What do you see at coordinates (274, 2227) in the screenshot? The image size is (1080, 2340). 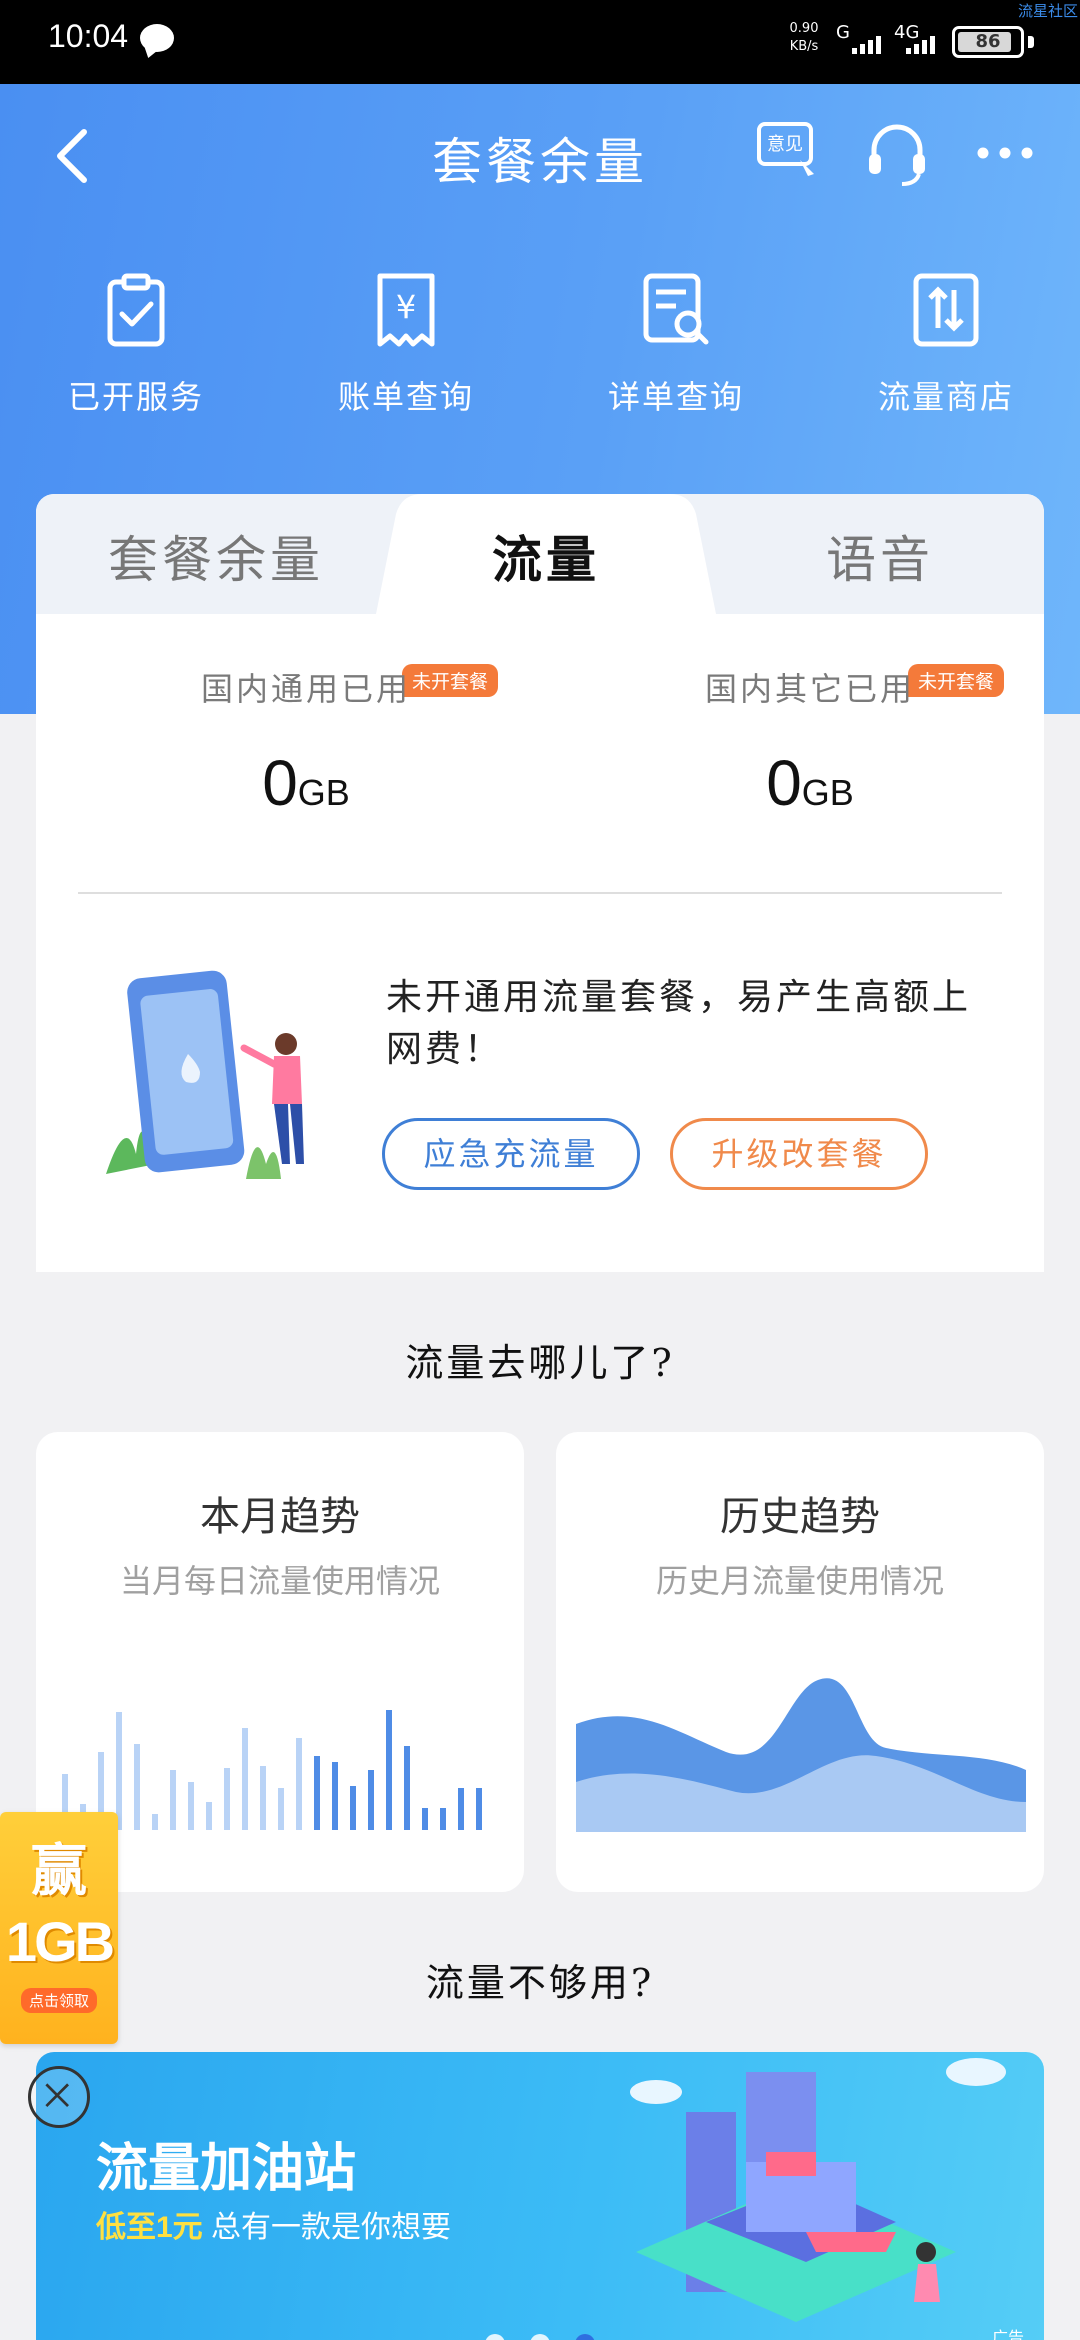 I see `banner-subtitle: 低至1元 总有一款是你想要` at bounding box center [274, 2227].